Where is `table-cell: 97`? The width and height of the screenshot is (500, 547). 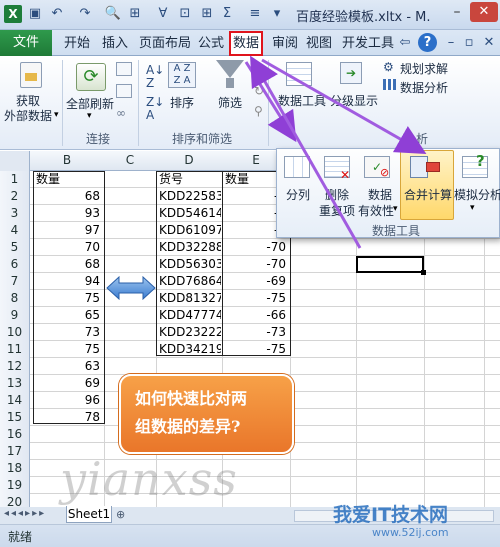
table-cell: 97 is located at coordinates (69, 230).